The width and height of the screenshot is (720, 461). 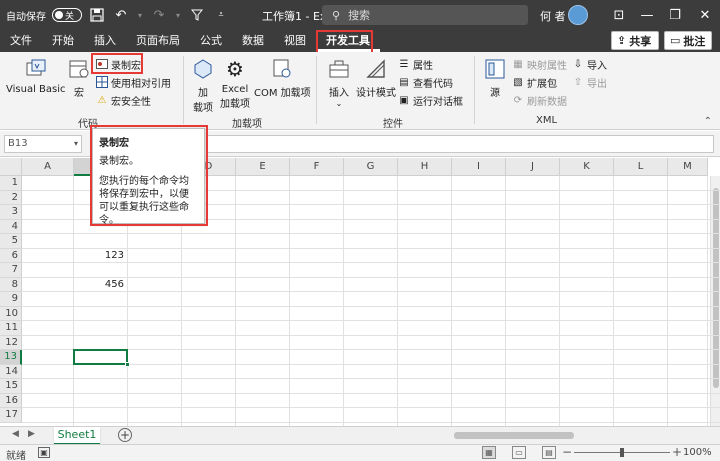 I want to click on row-header-4: 4, so click(x=11, y=226).